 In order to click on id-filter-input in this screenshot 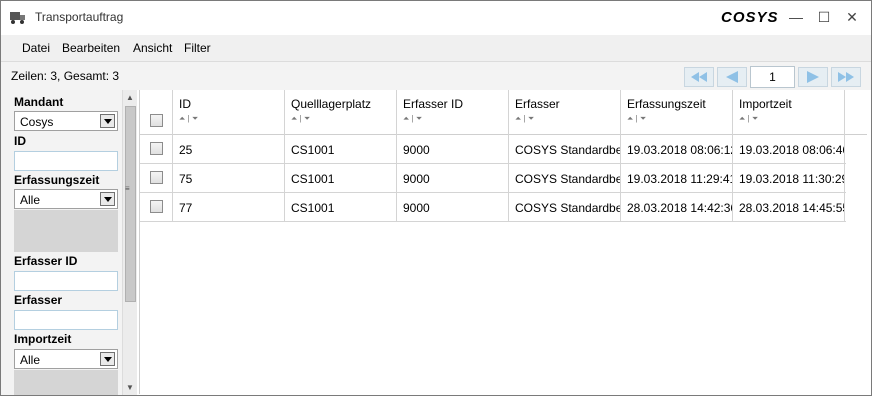, I will do `click(66, 161)`.